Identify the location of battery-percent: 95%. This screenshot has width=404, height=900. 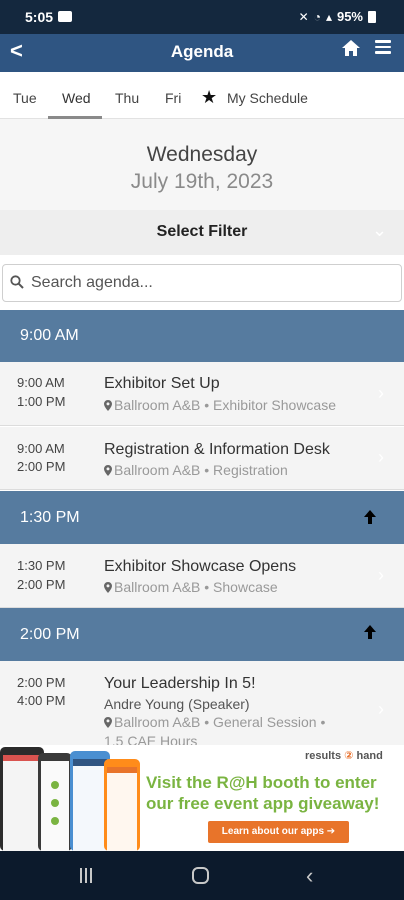
(349, 16).